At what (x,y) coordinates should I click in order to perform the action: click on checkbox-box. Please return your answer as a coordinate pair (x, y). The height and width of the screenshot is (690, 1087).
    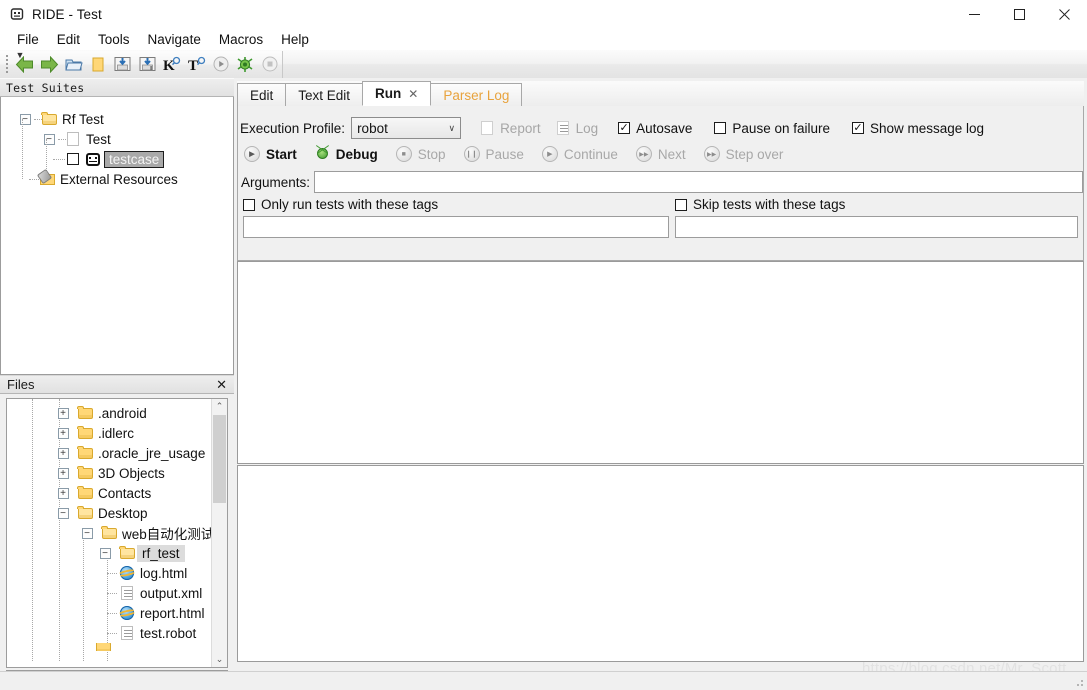
    Looking at the image, I should click on (249, 204).